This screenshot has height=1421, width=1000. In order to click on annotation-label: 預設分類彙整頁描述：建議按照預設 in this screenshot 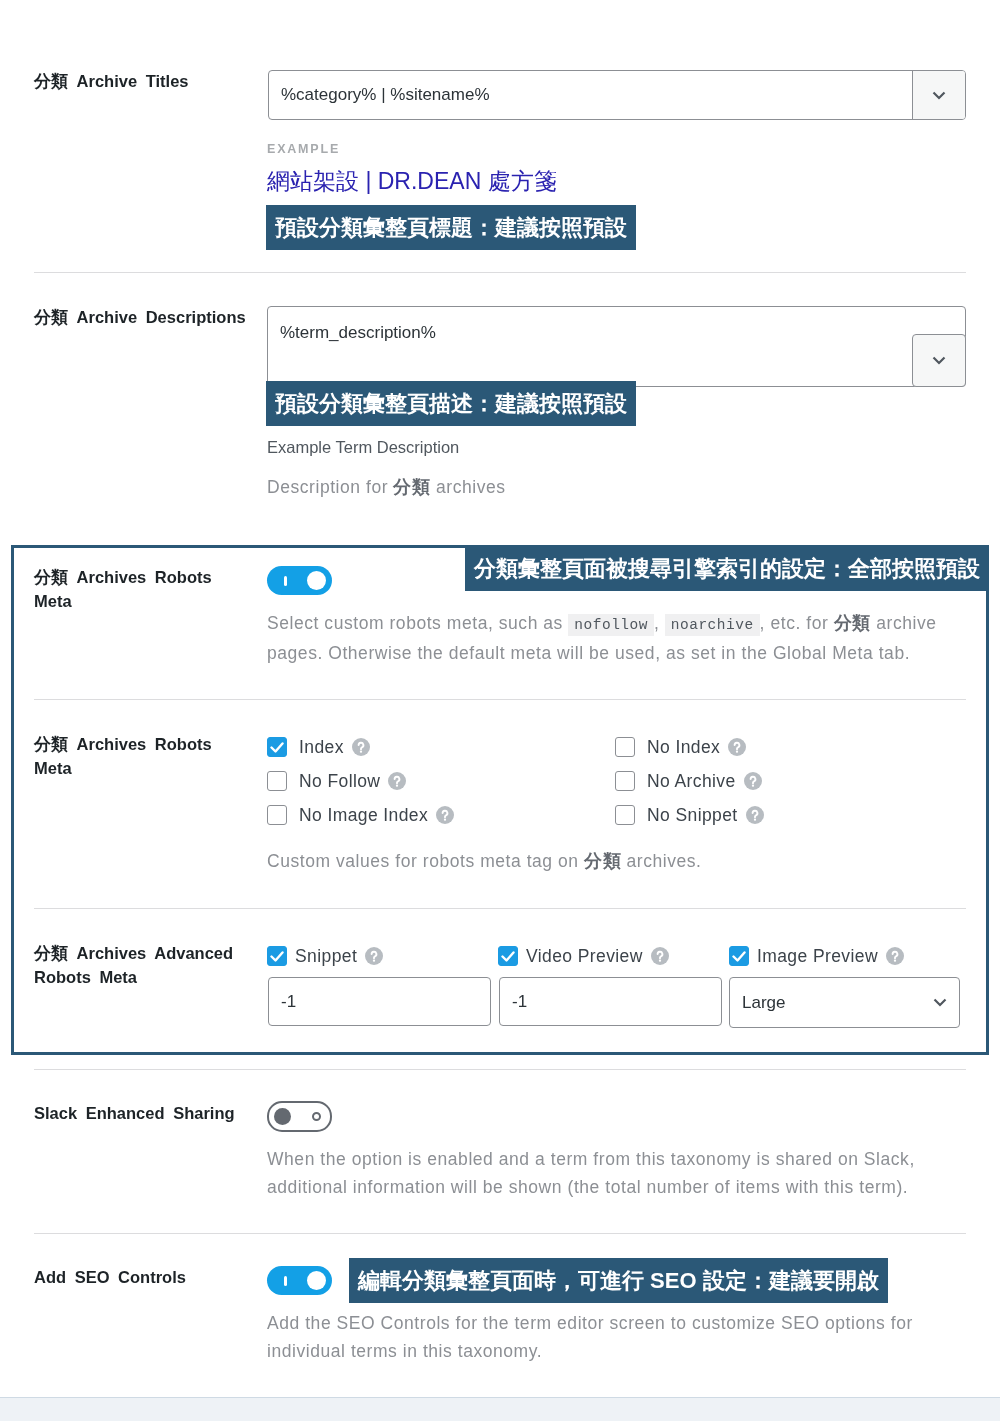, I will do `click(451, 403)`.